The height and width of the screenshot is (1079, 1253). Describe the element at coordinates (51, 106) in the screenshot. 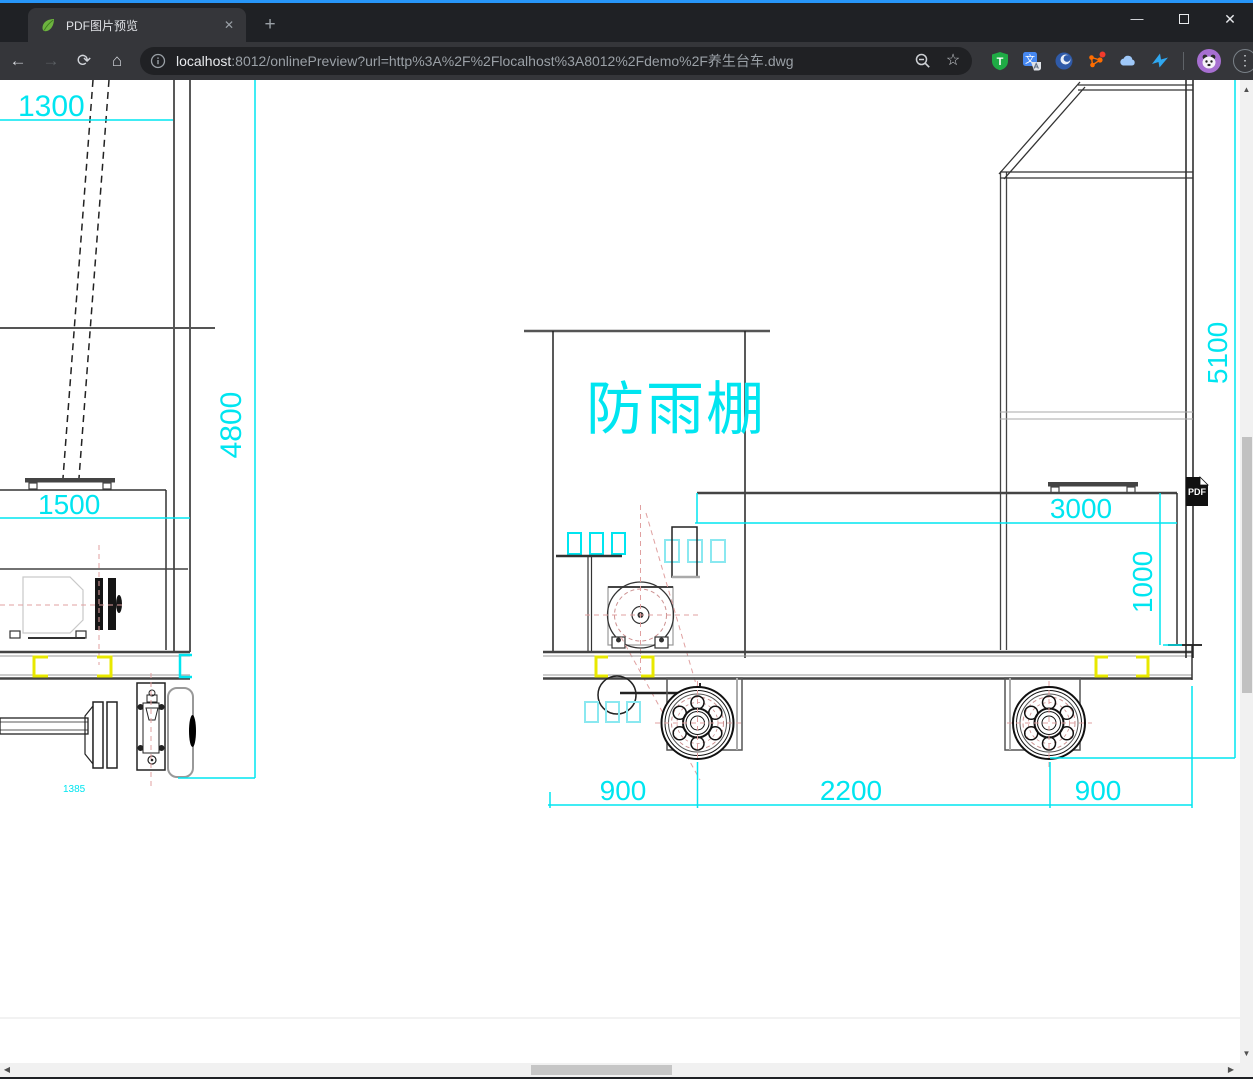

I see `dim-1300: 1300` at that location.